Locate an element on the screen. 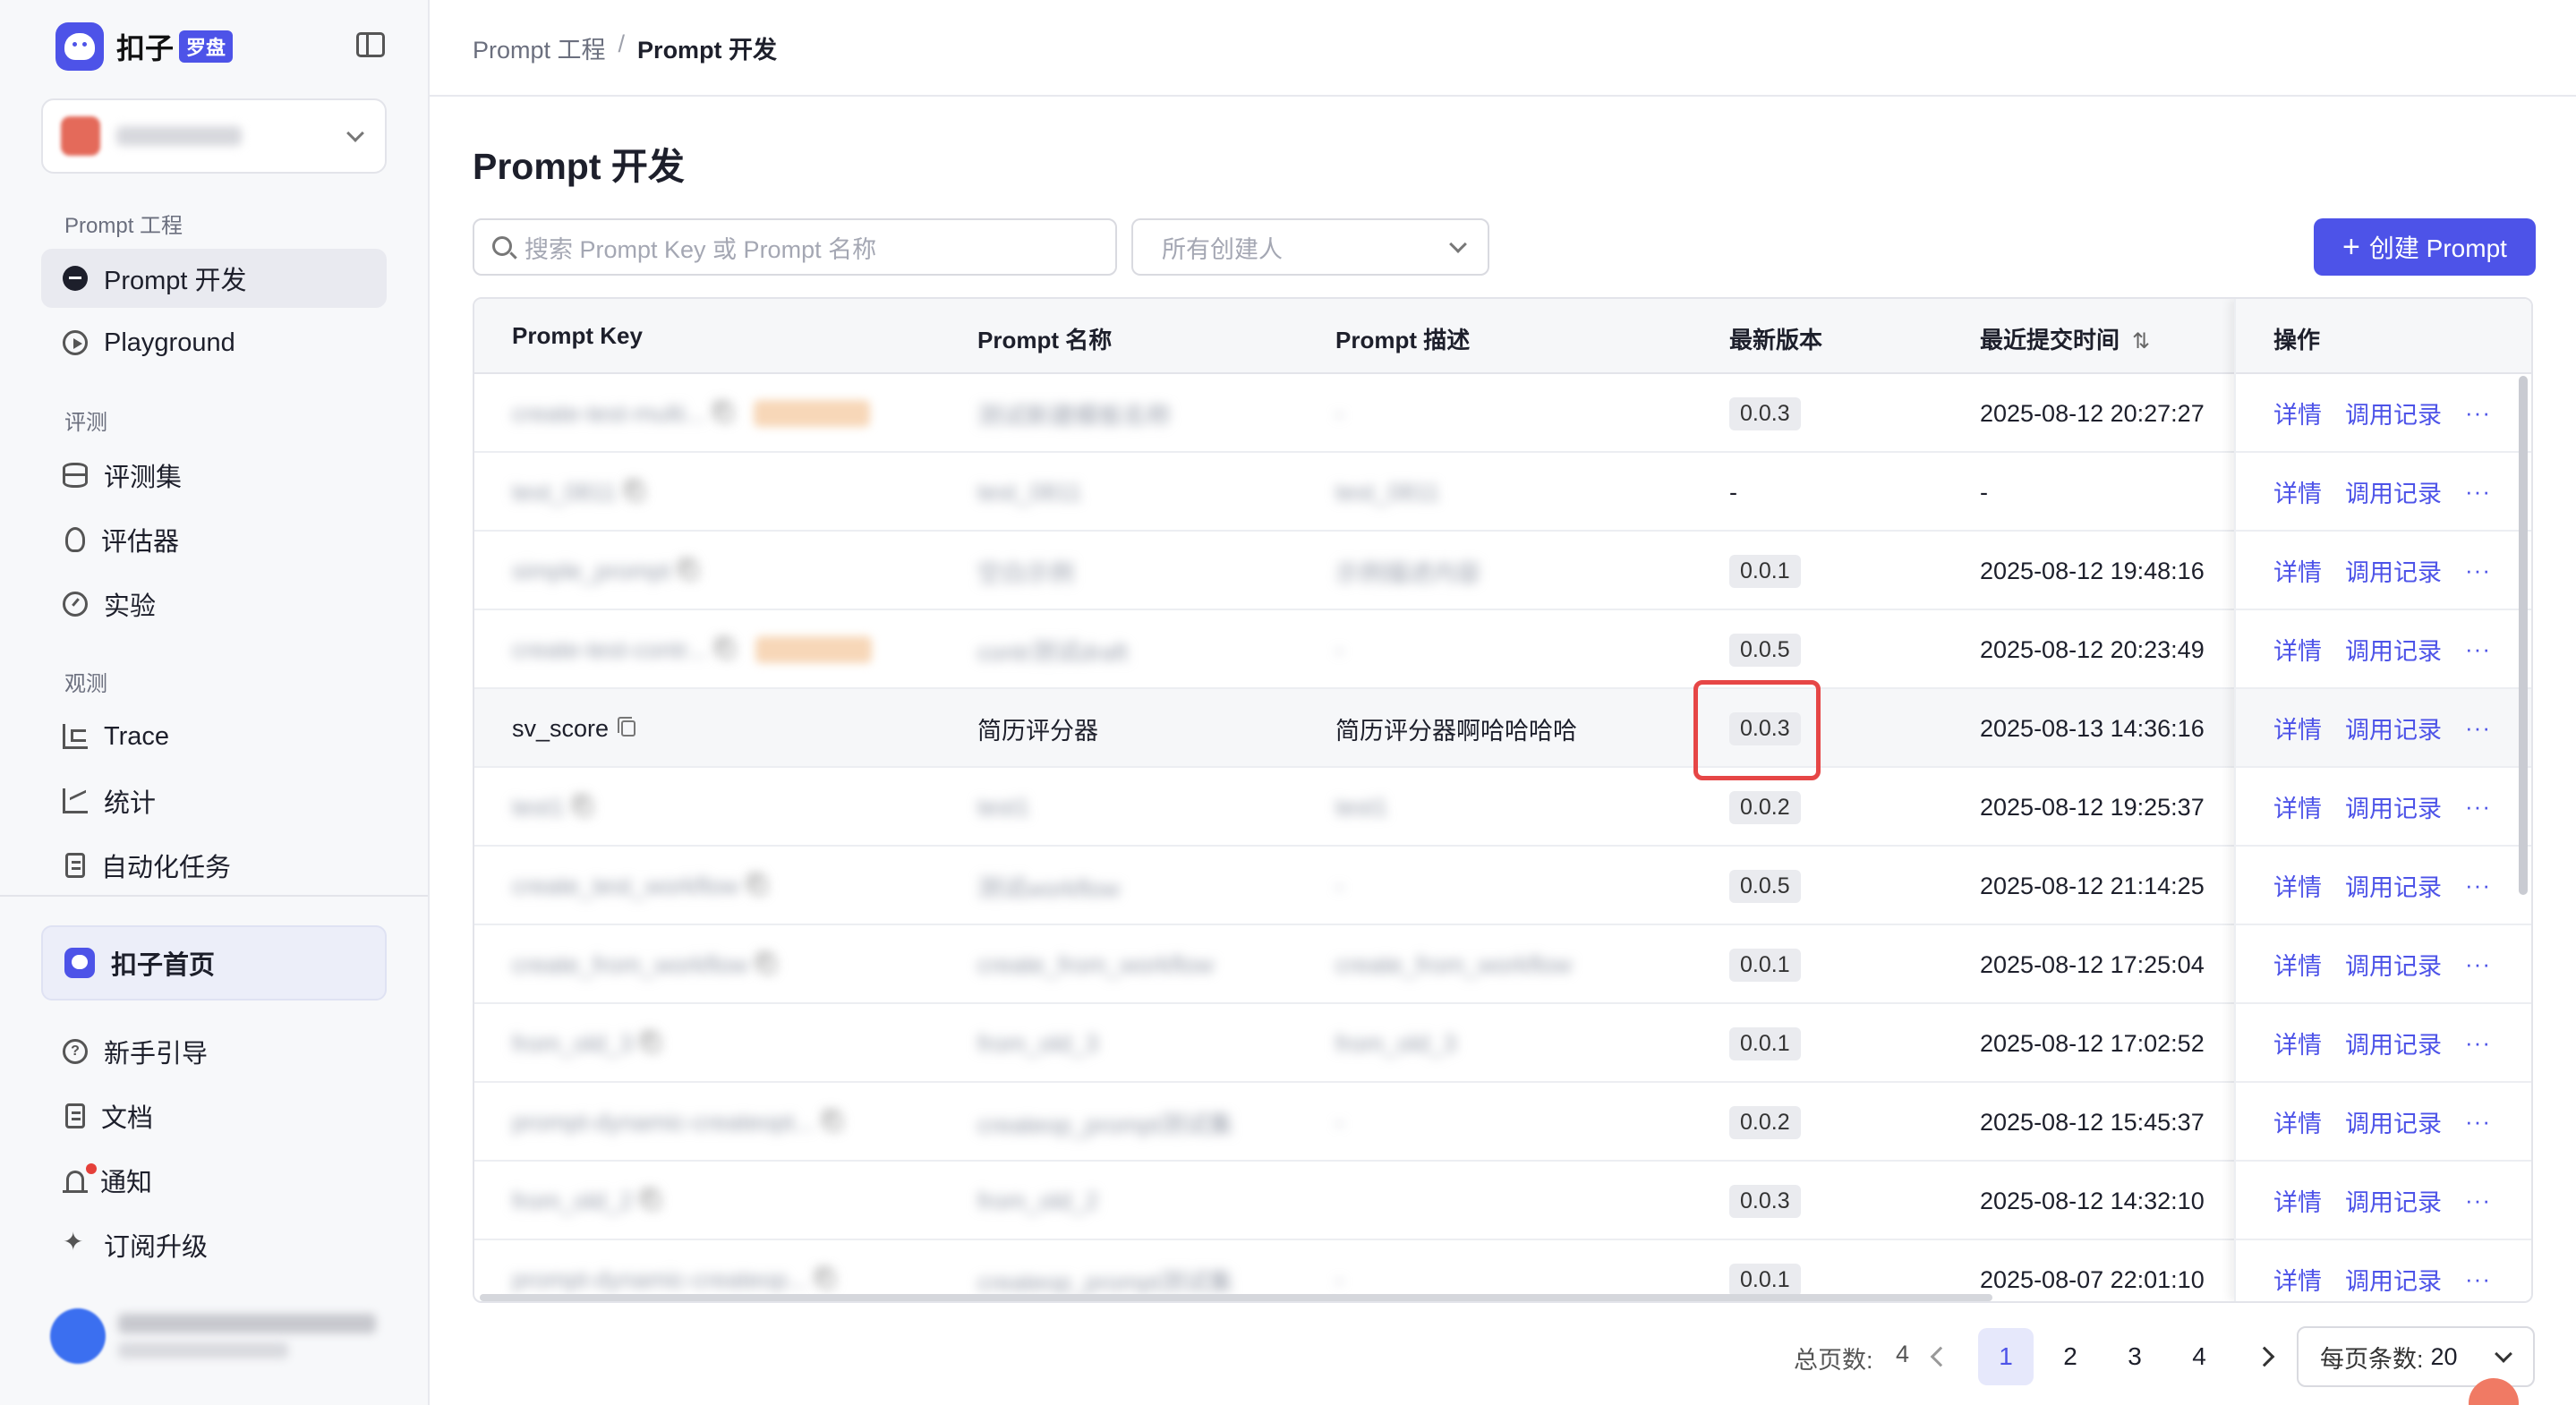 This screenshot has height=1405, width=2576. page-button: 4 is located at coordinates (2199, 1356).